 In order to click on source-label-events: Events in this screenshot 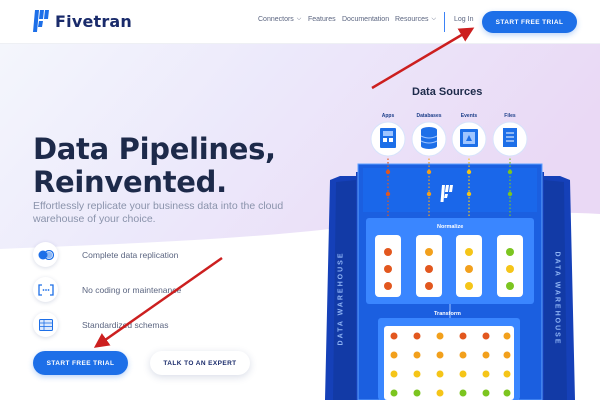, I will do `click(469, 116)`.